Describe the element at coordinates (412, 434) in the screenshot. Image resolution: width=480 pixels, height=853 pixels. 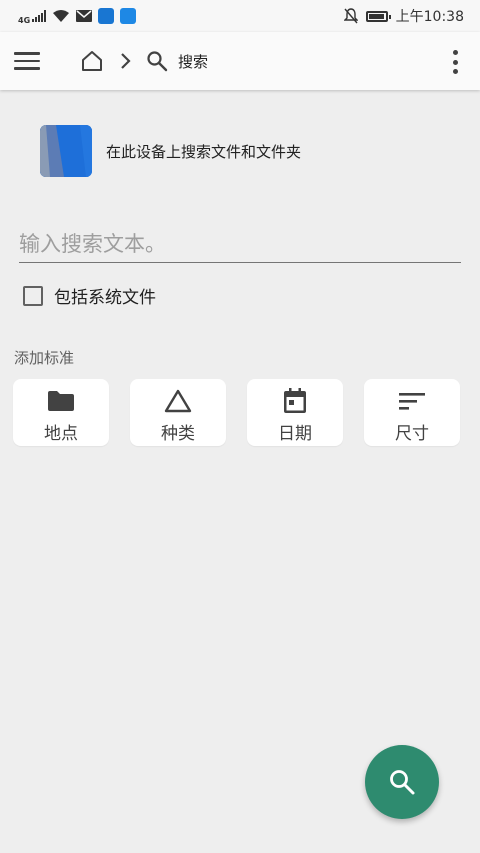
I see `criteria-size-label: 尺寸` at that location.